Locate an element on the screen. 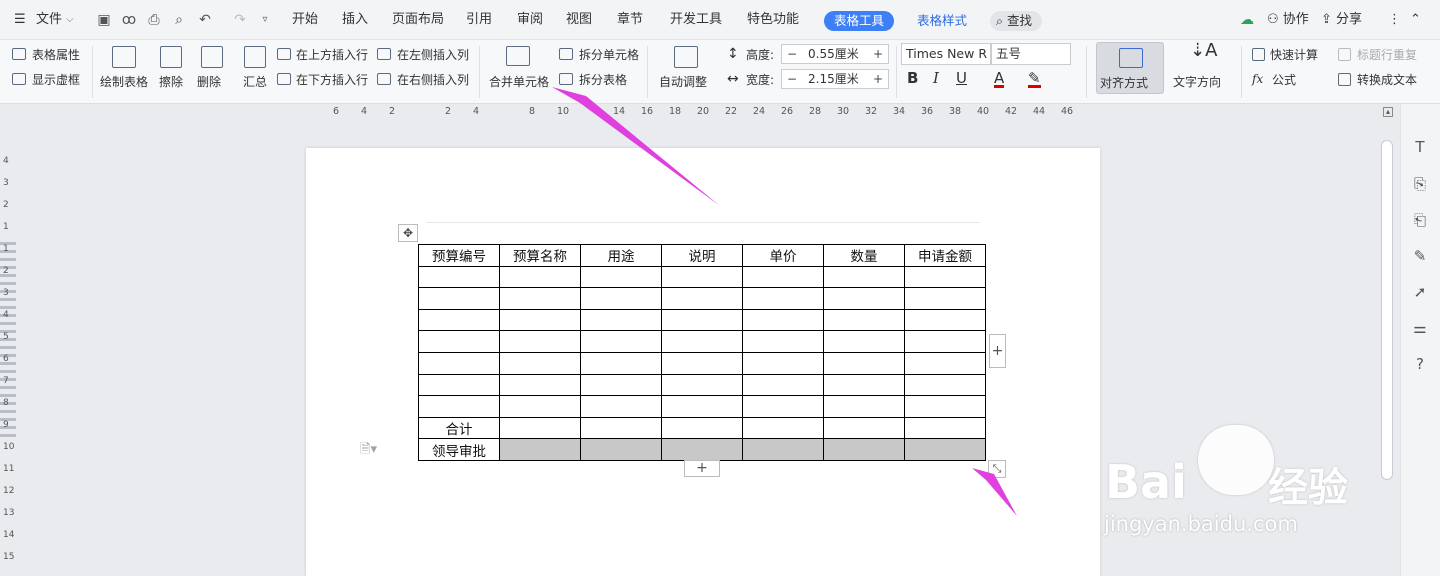  arrow-to-resize-icon is located at coordinates (994, 492).